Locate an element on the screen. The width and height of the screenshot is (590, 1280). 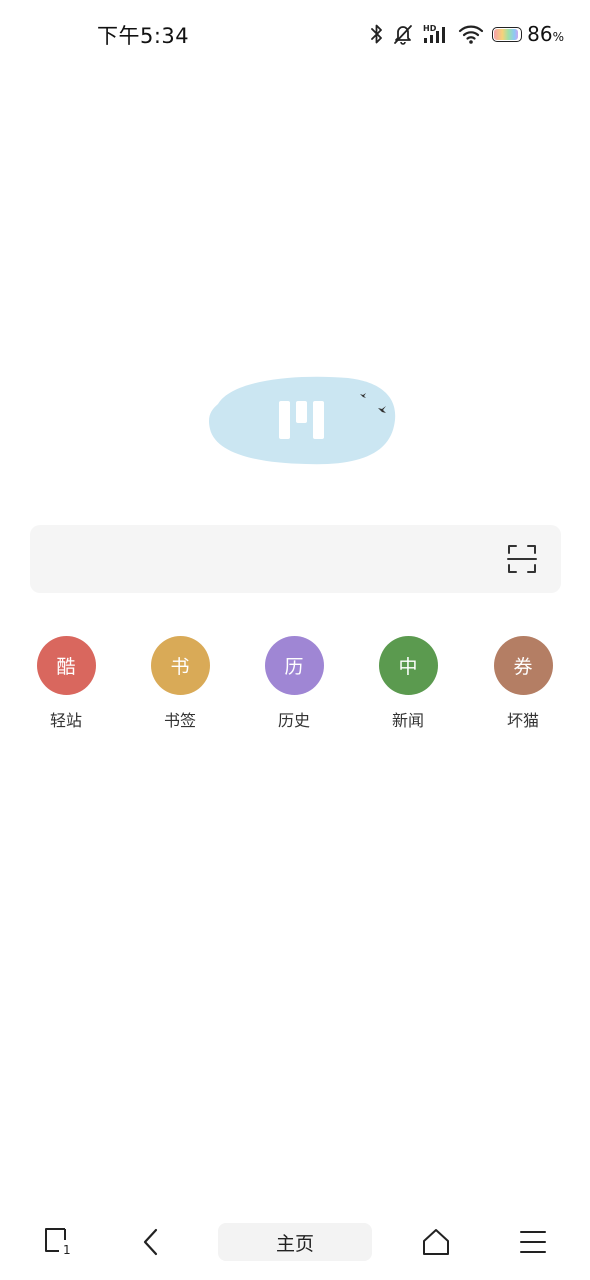
shortcut-label: 轻站 is located at coordinates (65, 720).